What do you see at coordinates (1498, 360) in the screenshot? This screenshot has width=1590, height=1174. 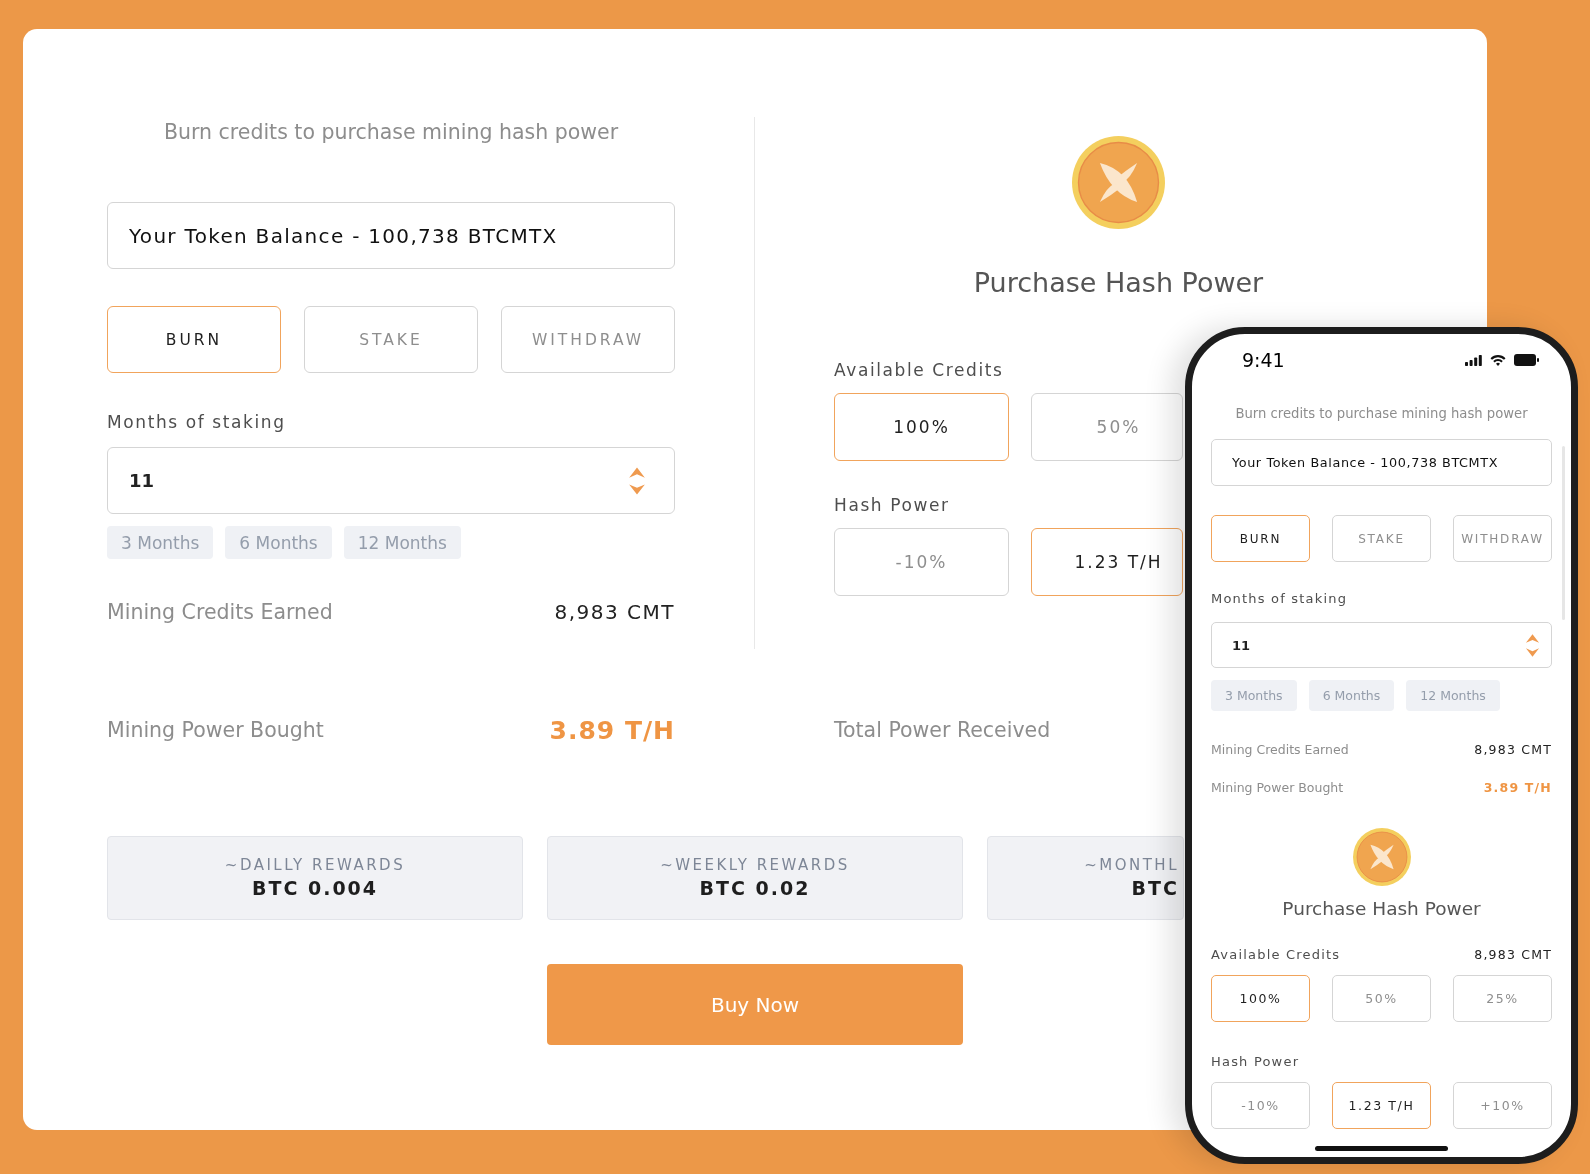 I see `wifi-icon` at bounding box center [1498, 360].